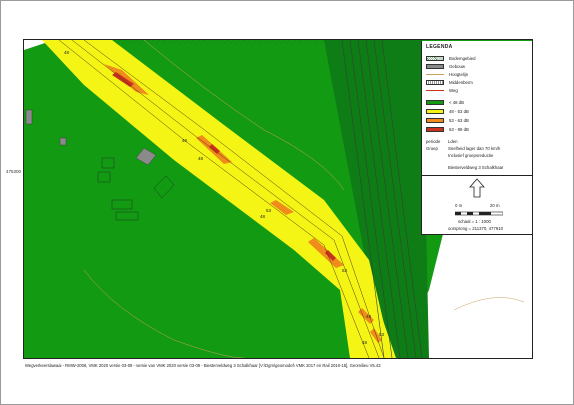  I want to click on meta-value: Snelheid lager dan 70 km/h, so click(474, 148).